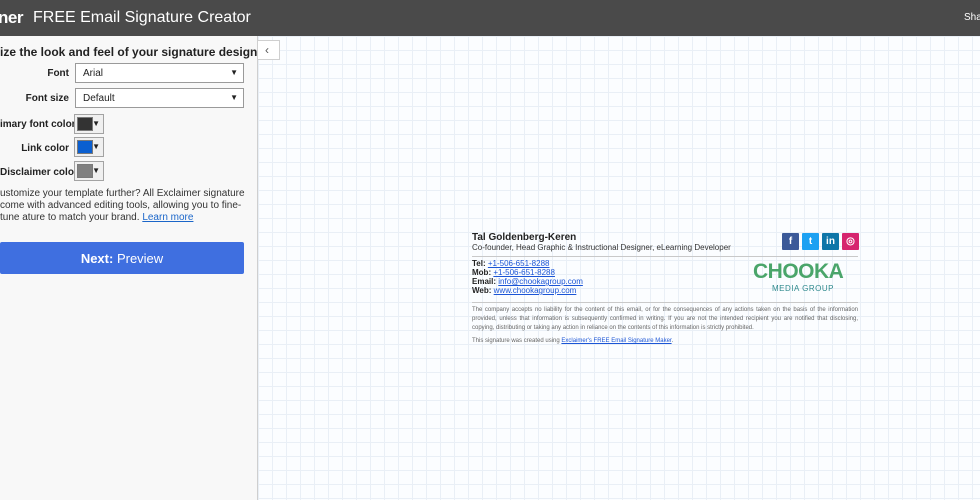 The width and height of the screenshot is (980, 500). Describe the element at coordinates (167, 217) in the screenshot. I see `learn-more-link: Learn more` at that location.